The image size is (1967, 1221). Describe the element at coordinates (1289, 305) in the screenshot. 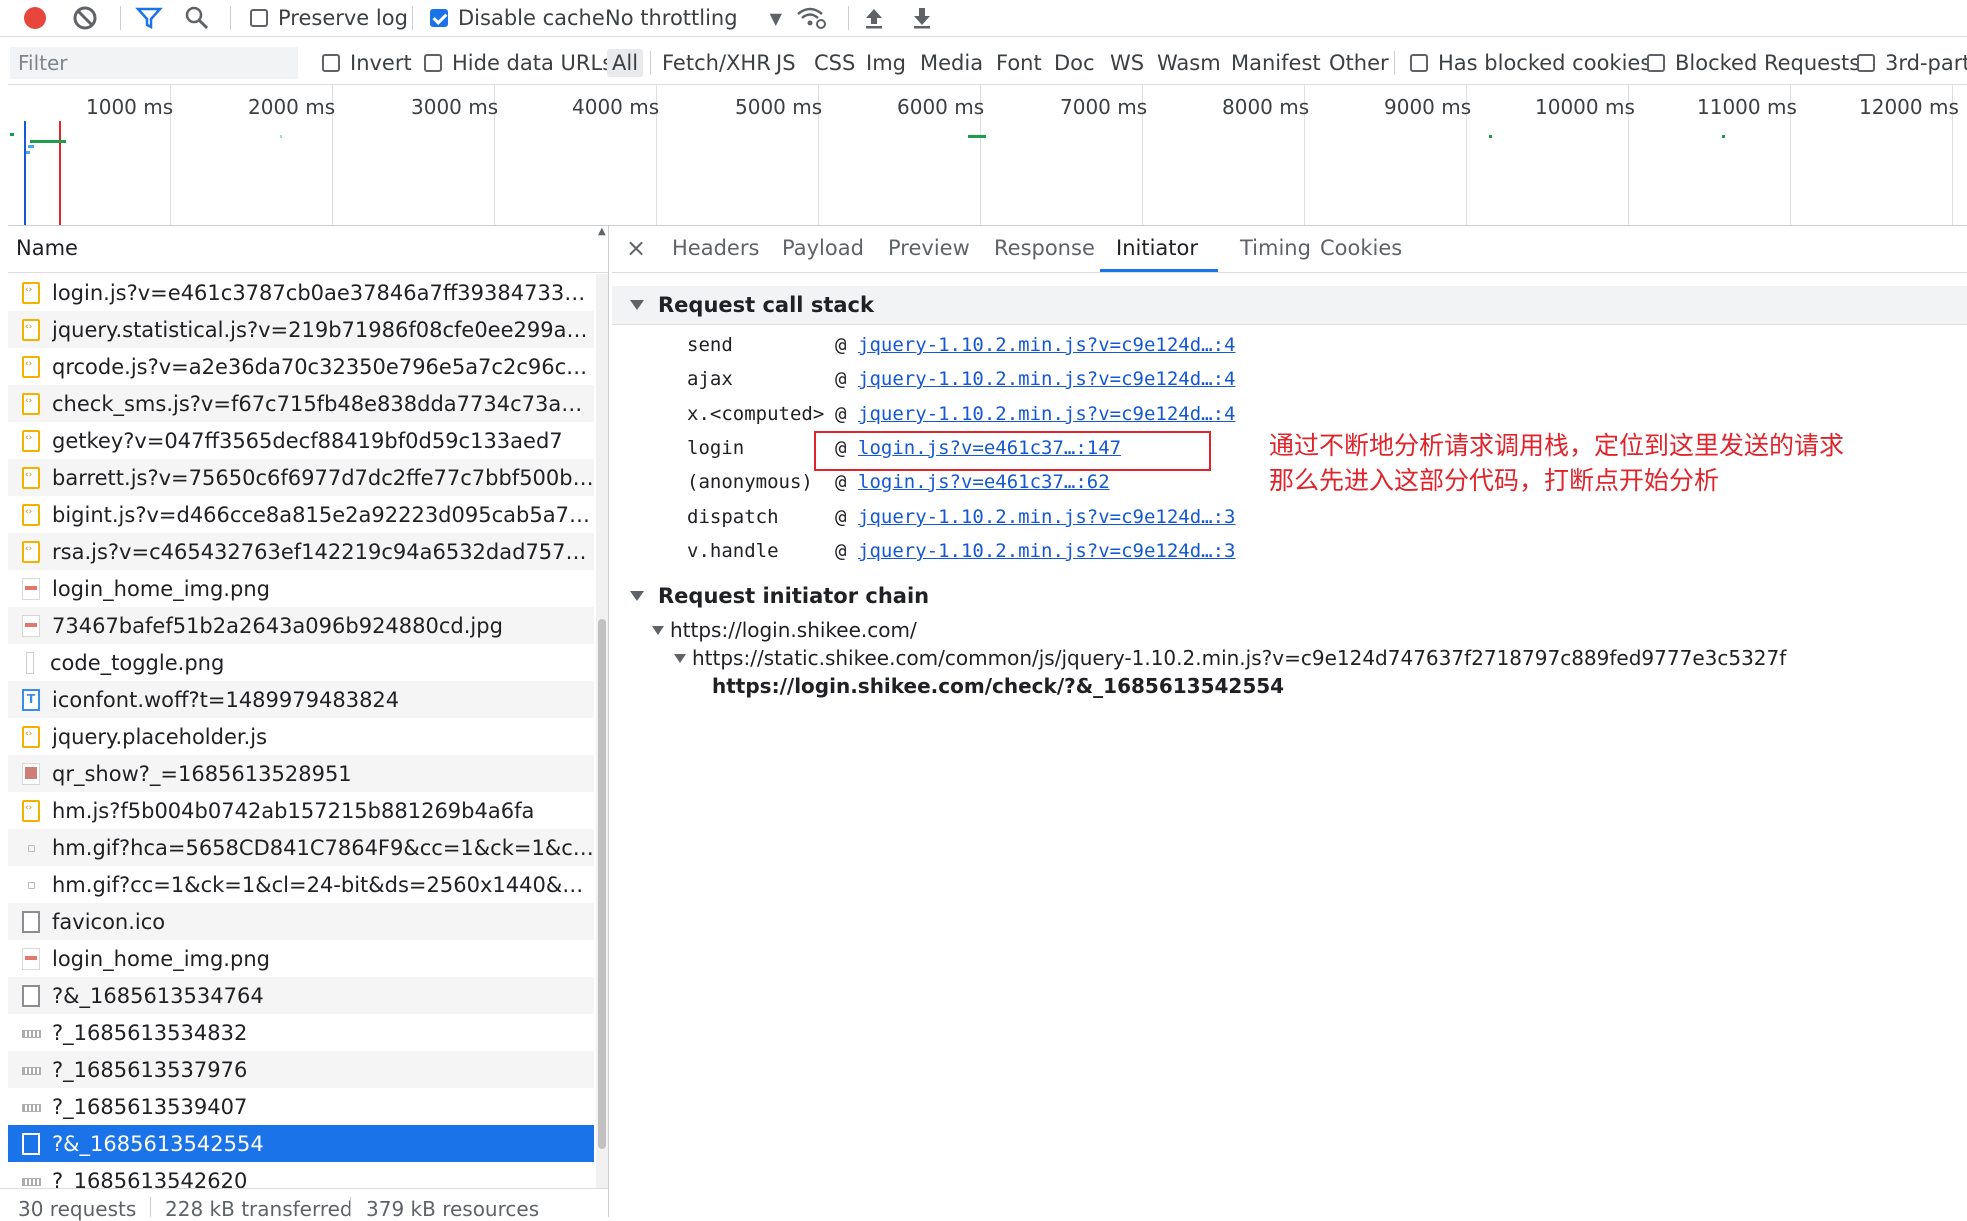

I see `call-stack-header: Request call stack` at that location.